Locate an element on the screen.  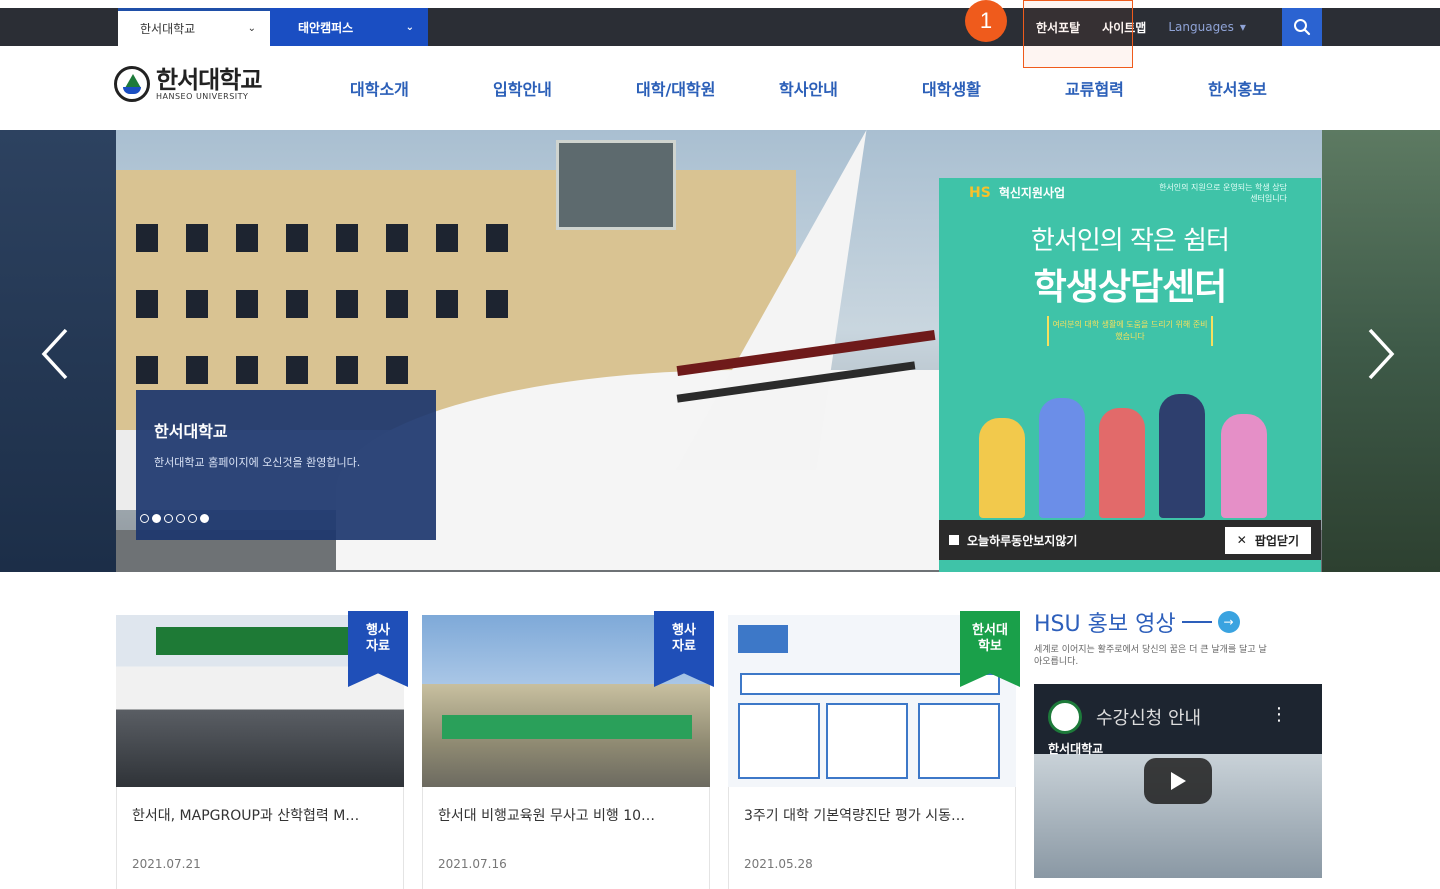
popup-header: HS 혁신지원사업 is located at coordinates (1017, 192).